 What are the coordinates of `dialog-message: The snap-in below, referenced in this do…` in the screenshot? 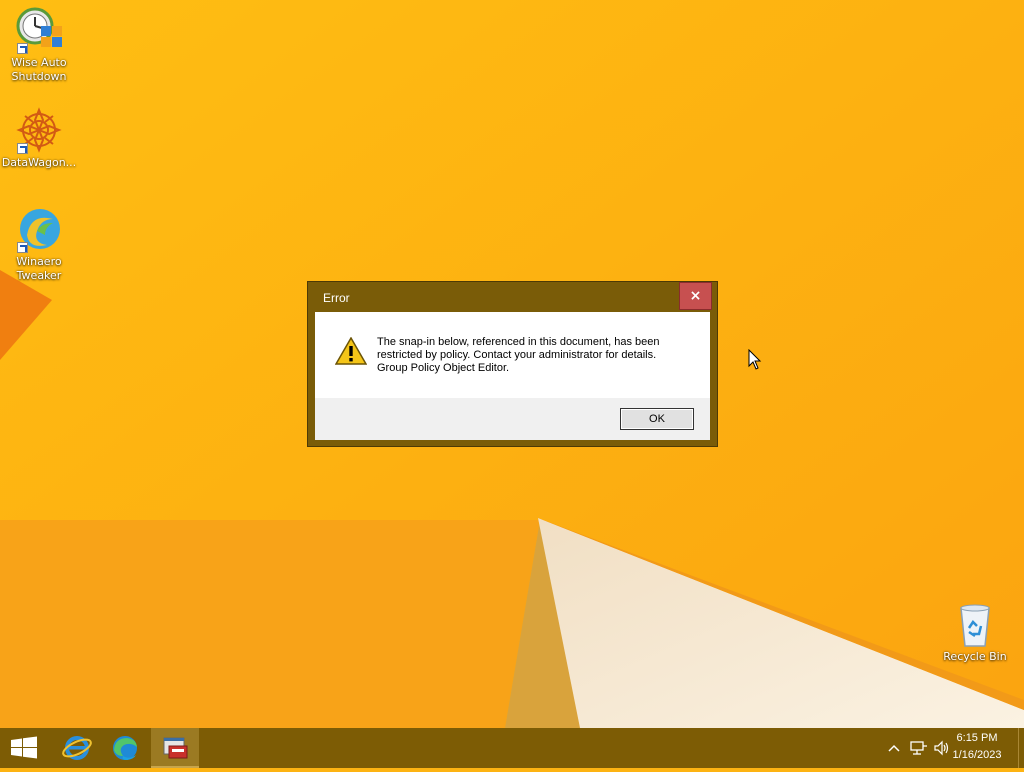 It's located at (537, 355).